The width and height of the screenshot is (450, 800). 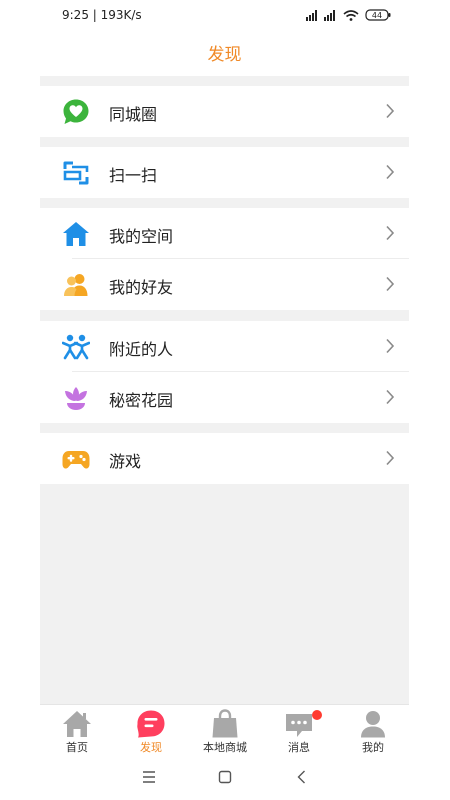 What do you see at coordinates (224, 284) in the screenshot?
I see `row-my-friends: 我的好友` at bounding box center [224, 284].